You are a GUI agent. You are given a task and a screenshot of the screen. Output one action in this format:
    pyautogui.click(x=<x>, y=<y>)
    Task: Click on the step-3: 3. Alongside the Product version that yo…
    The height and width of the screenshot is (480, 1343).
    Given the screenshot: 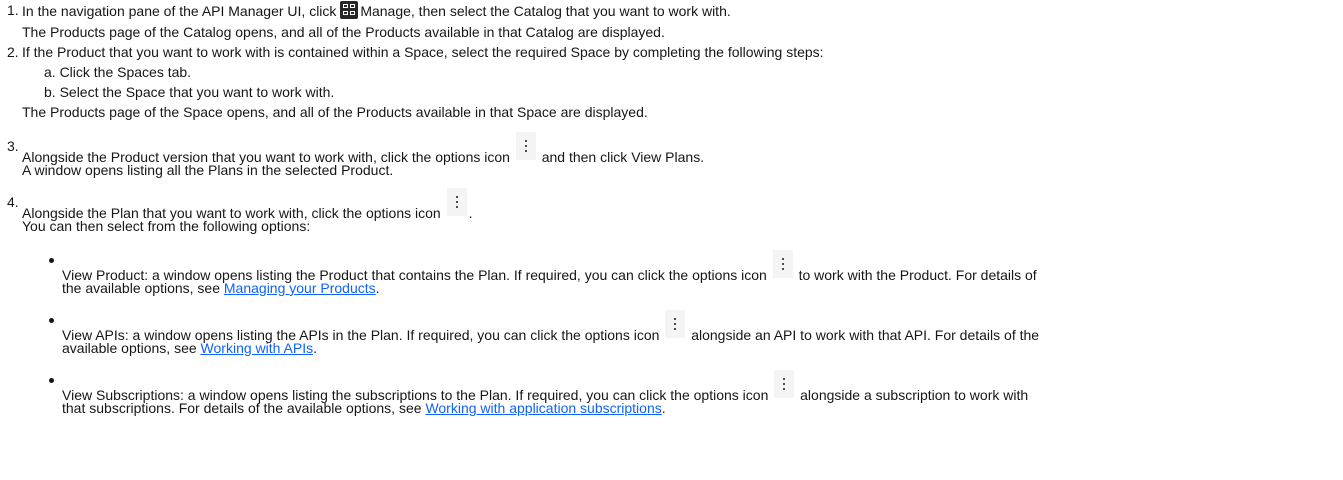 What is the action you would take?
    pyautogui.click(x=671, y=156)
    